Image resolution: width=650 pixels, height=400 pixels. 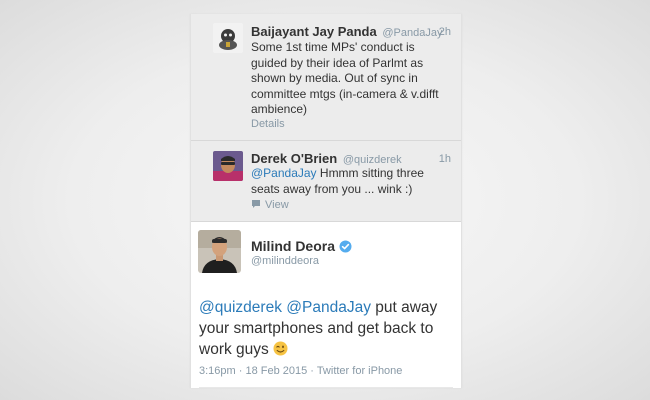 I want to click on tweet-time: 2h, so click(x=445, y=32).